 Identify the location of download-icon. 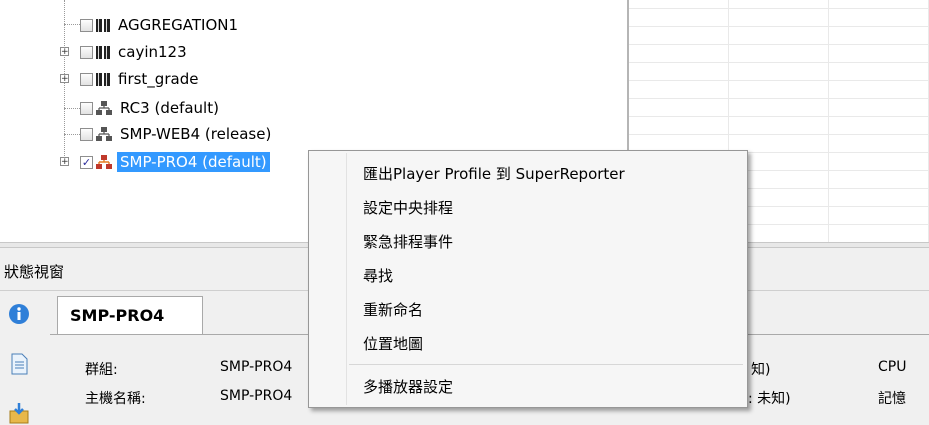
(19, 414).